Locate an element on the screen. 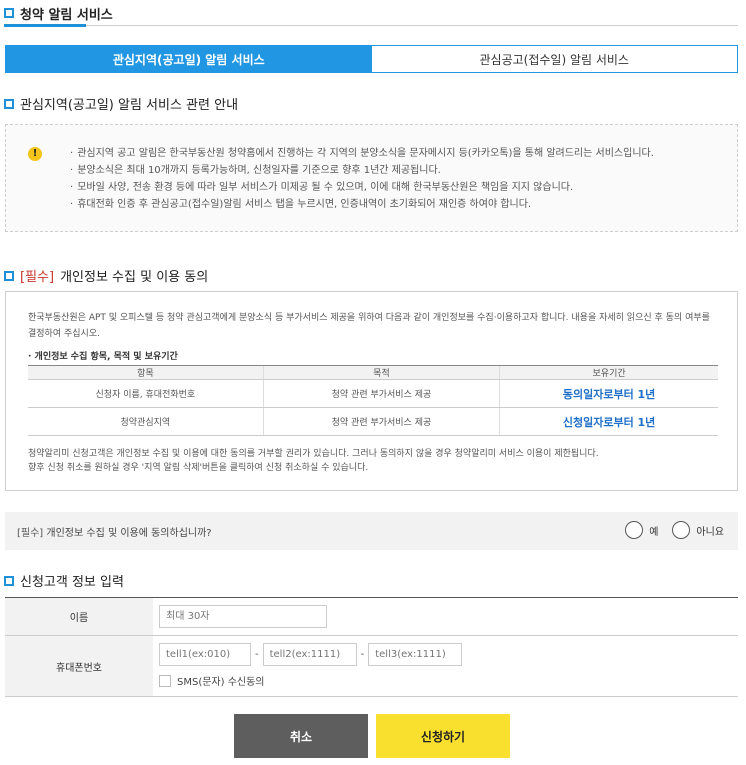 This screenshot has height=765, width=746. table-cell: 동의일자로부터 1년 is located at coordinates (608, 393).